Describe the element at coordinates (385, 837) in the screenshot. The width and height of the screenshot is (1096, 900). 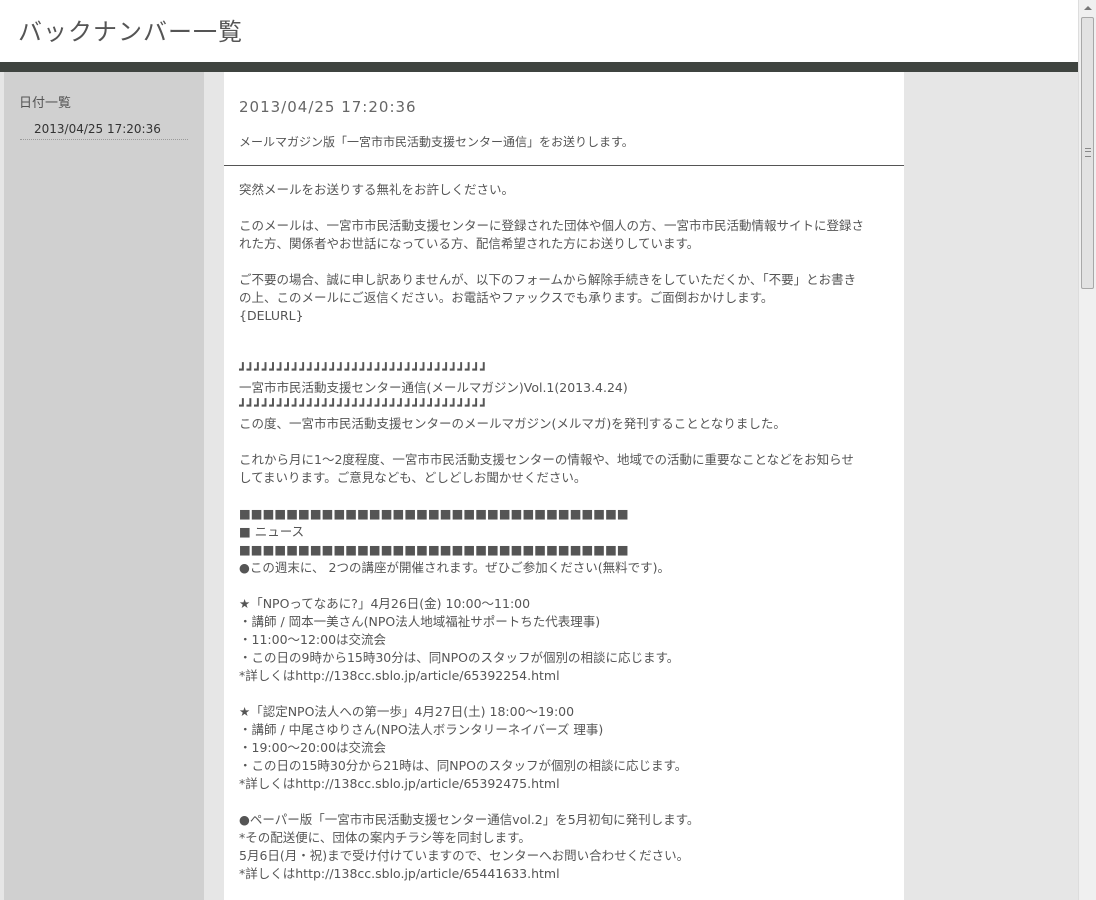
I see `paper-detail: *その配送便に、団体の案内チラシ等を同封します。` at that location.